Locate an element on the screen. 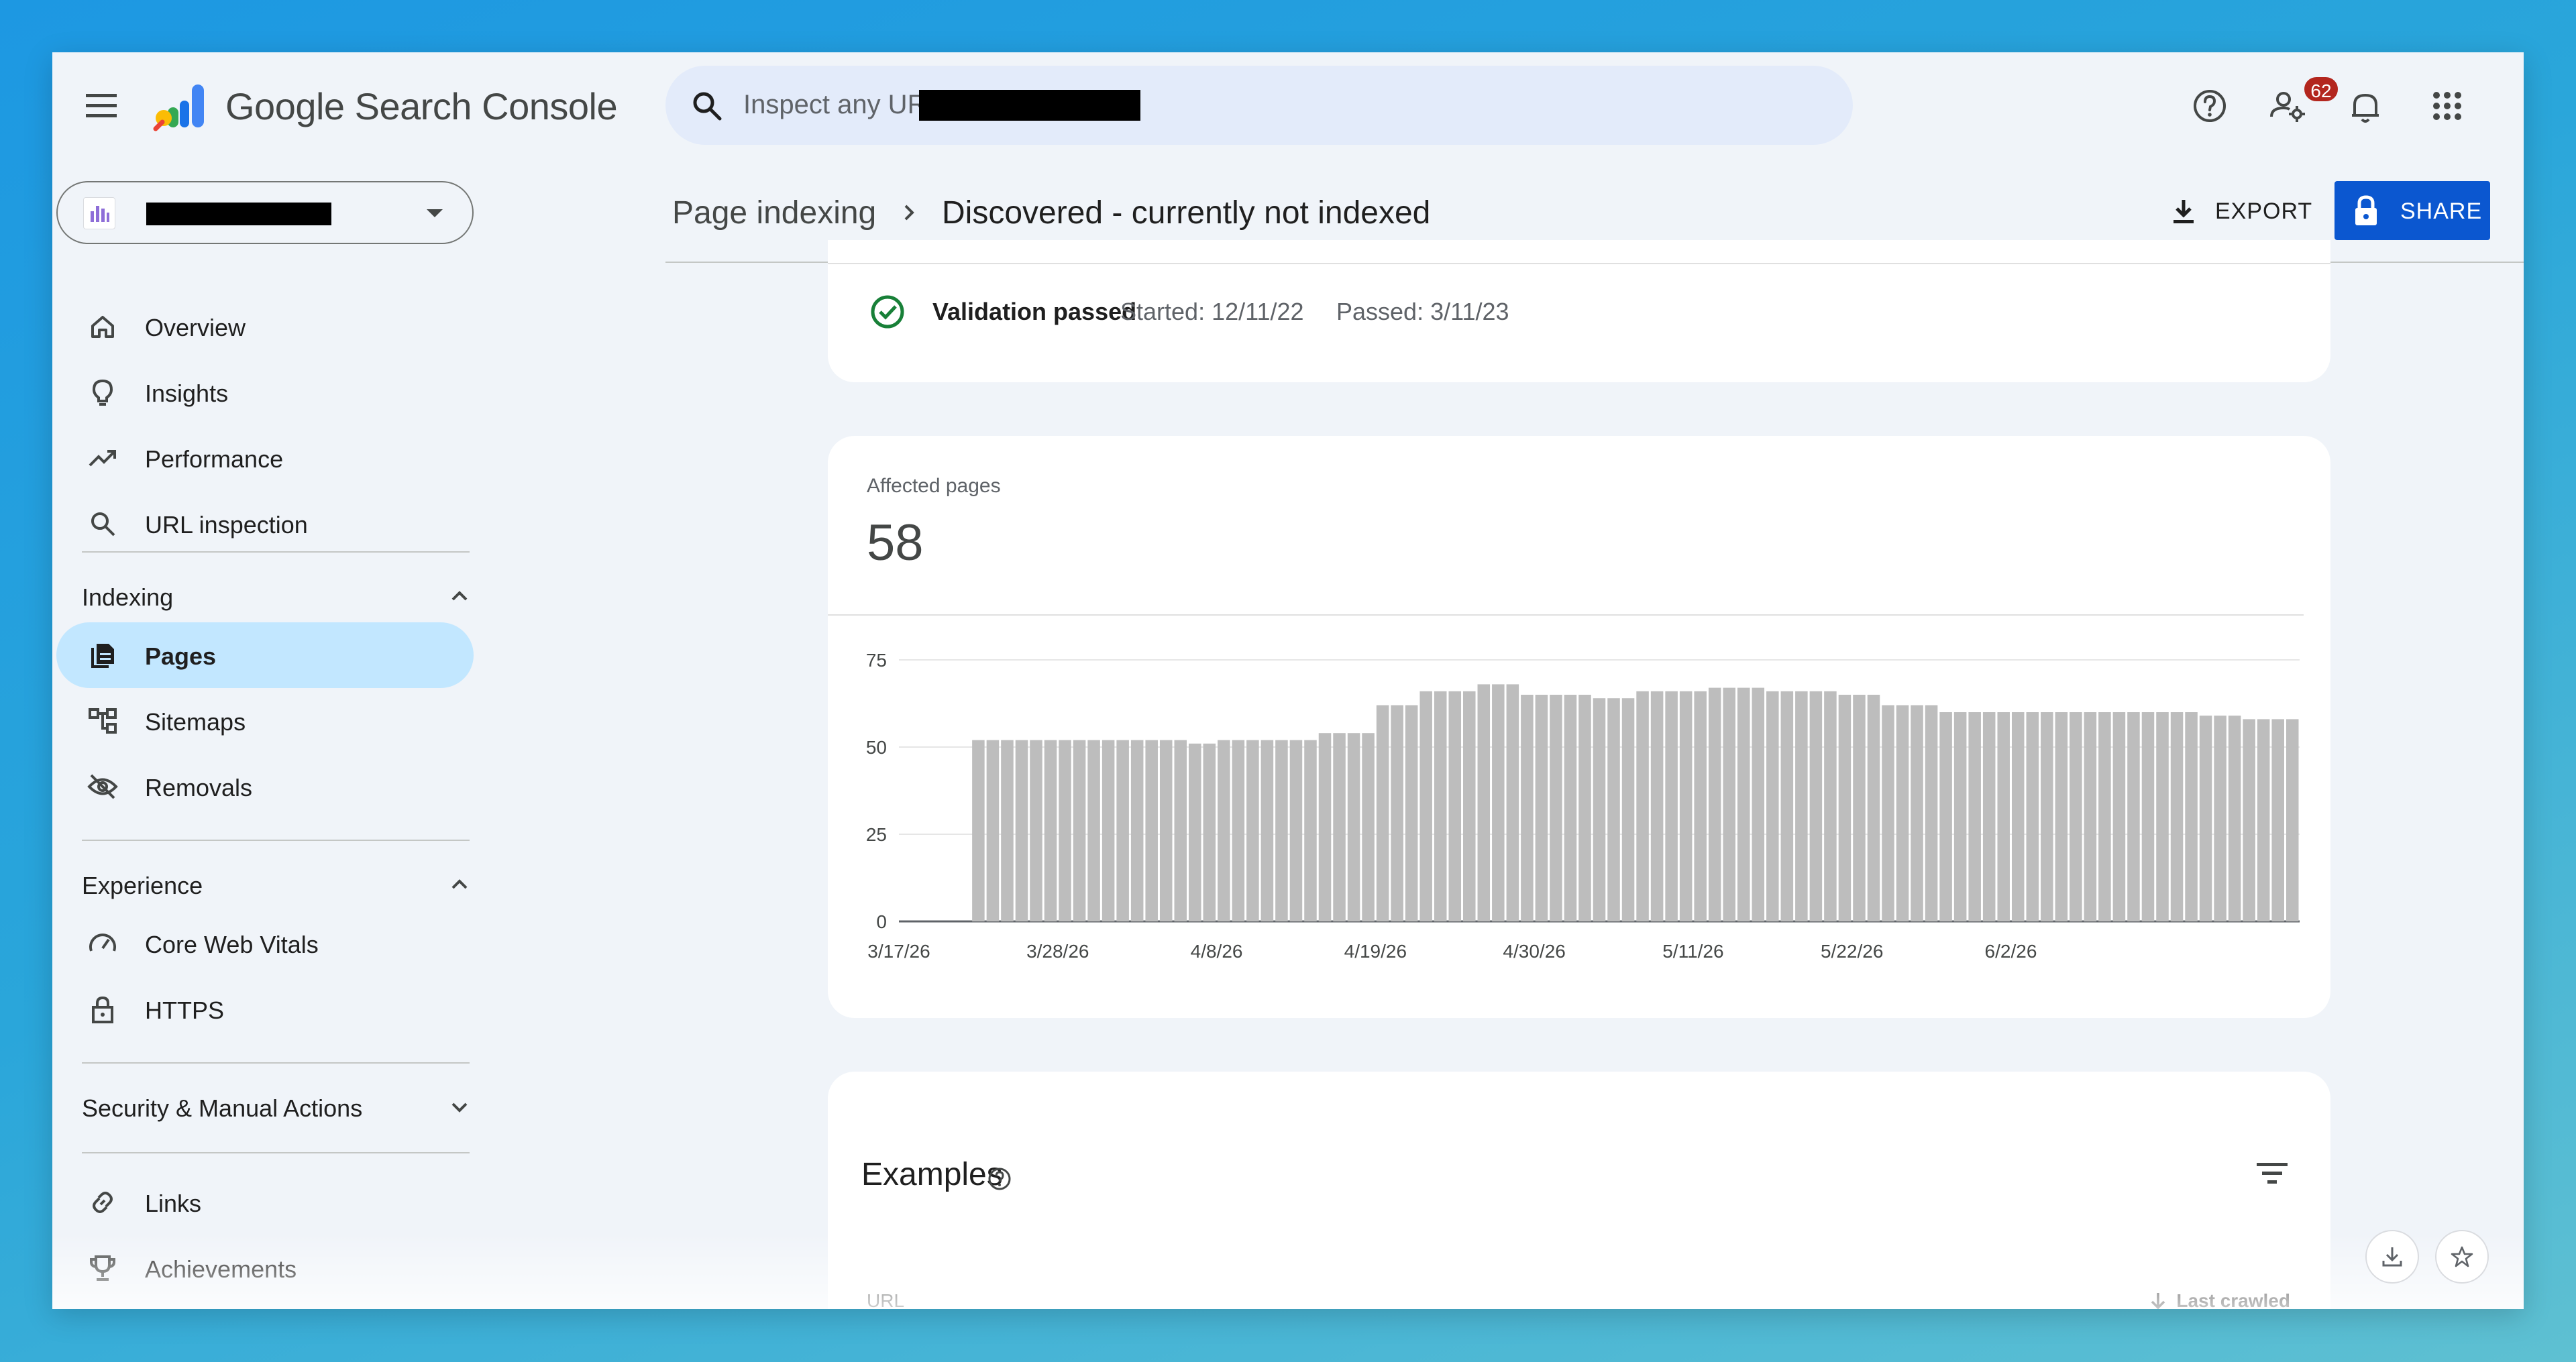  notification-count-badge: 62 is located at coordinates (2321, 89).